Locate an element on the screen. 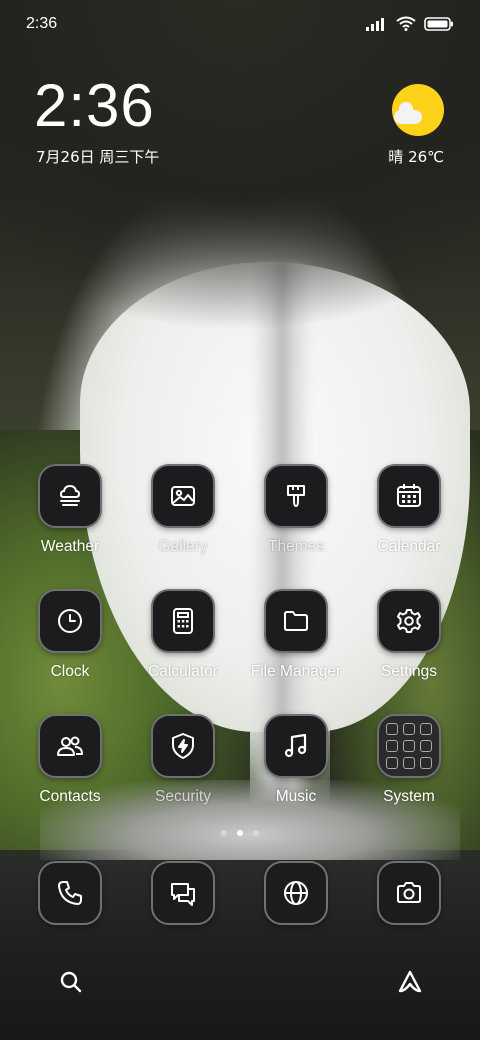 Image resolution: width=480 pixels, height=1040 pixels. clock-widget-time: 2:36 is located at coordinates (94, 106).